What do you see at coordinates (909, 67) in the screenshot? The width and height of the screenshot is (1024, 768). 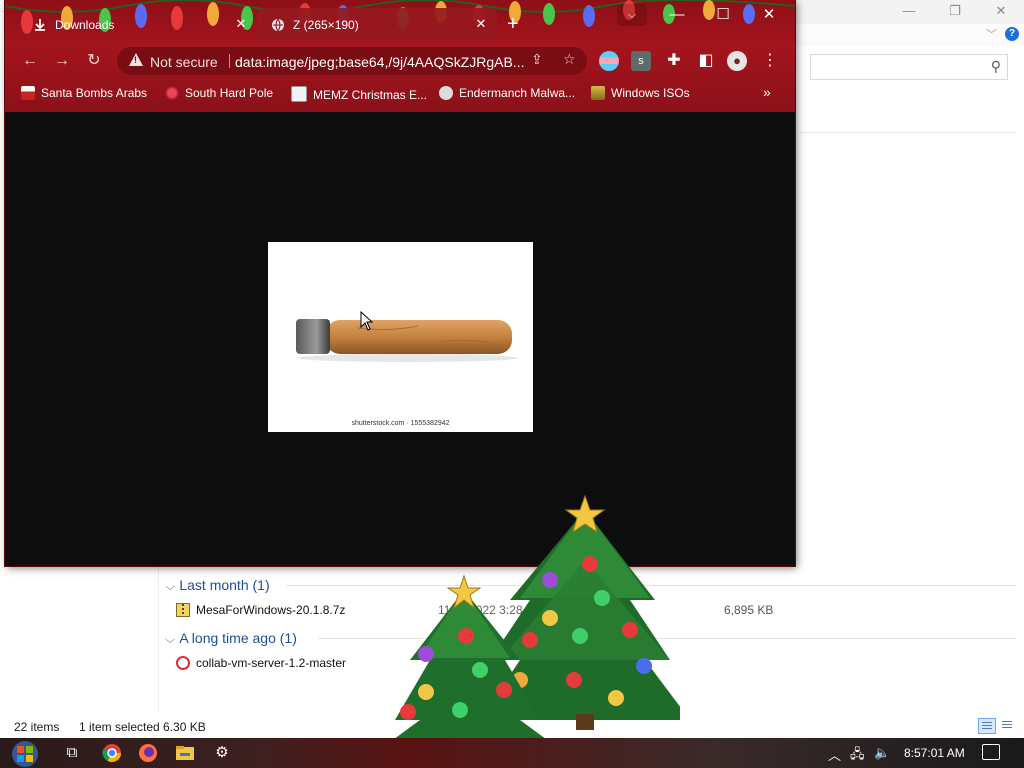 I see `explorer-search-input: ⚲` at bounding box center [909, 67].